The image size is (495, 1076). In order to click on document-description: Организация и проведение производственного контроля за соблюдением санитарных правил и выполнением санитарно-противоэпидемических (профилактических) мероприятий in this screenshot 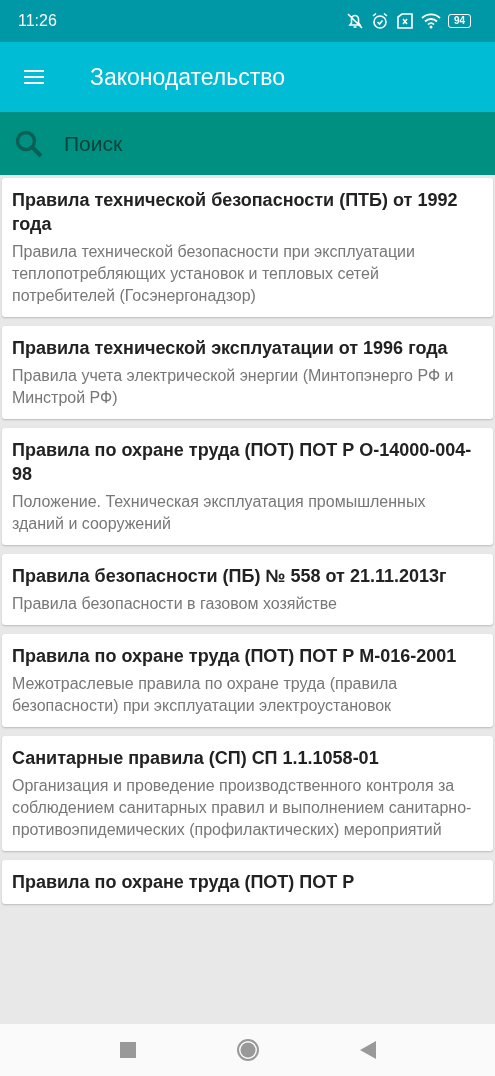, I will do `click(242, 808)`.